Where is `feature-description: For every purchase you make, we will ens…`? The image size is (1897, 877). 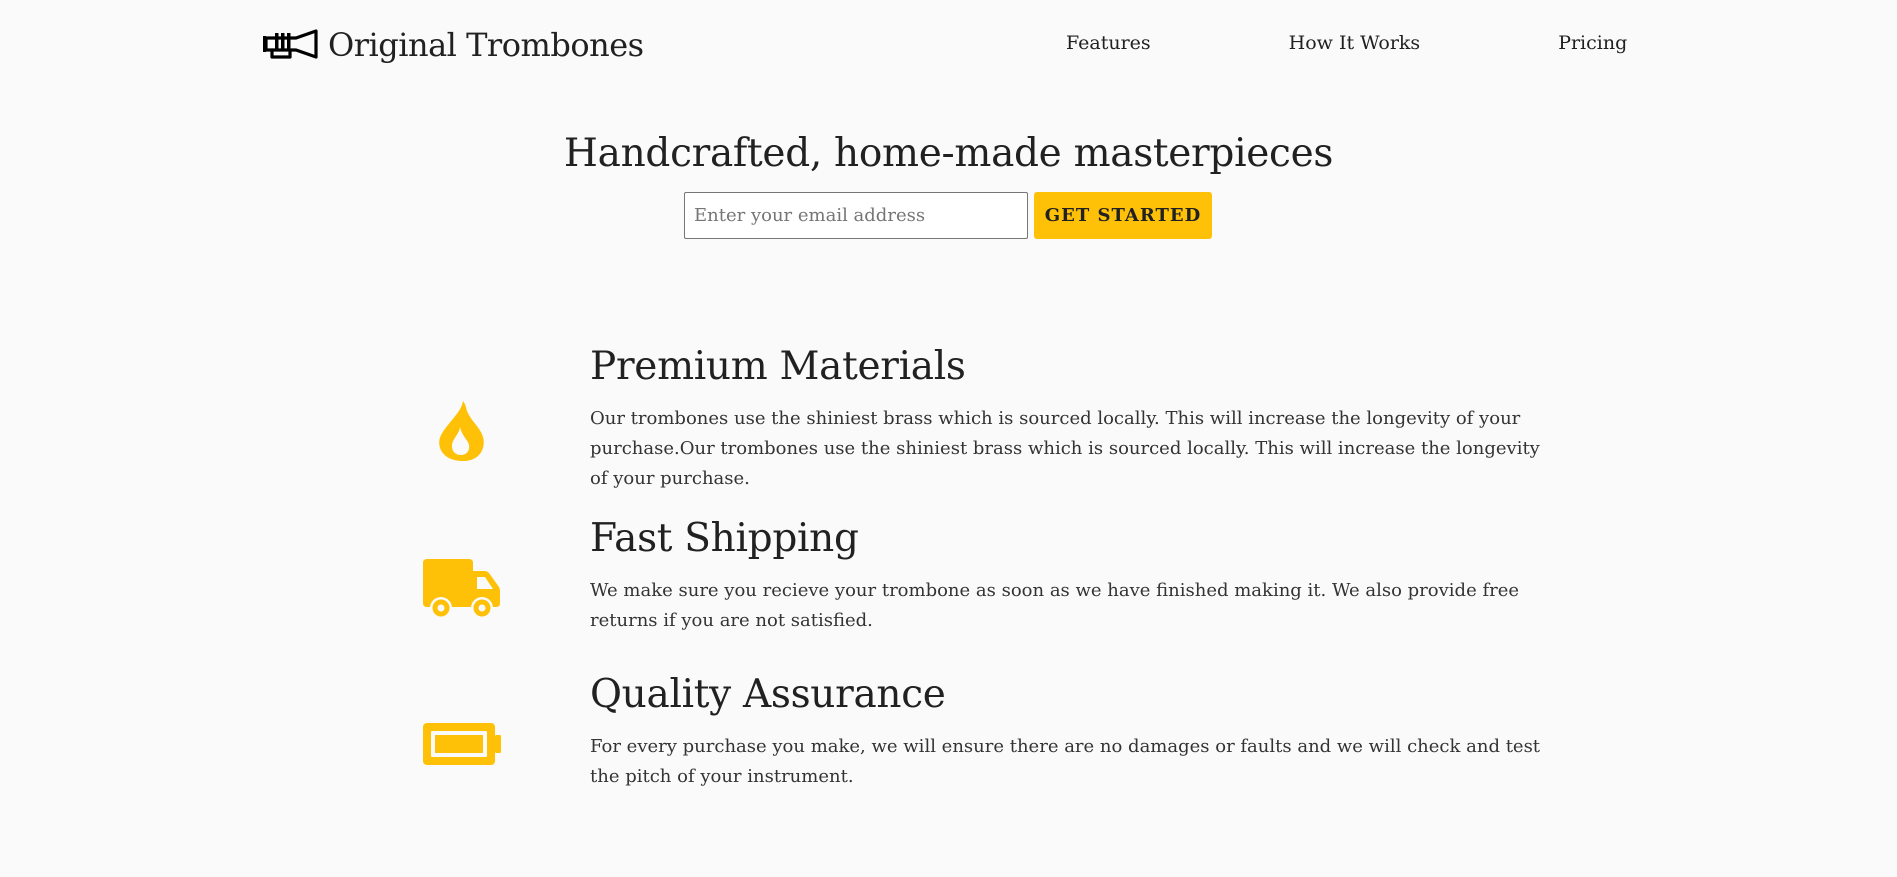
feature-description: For every purchase you make, we will ens… is located at coordinates (1065, 761).